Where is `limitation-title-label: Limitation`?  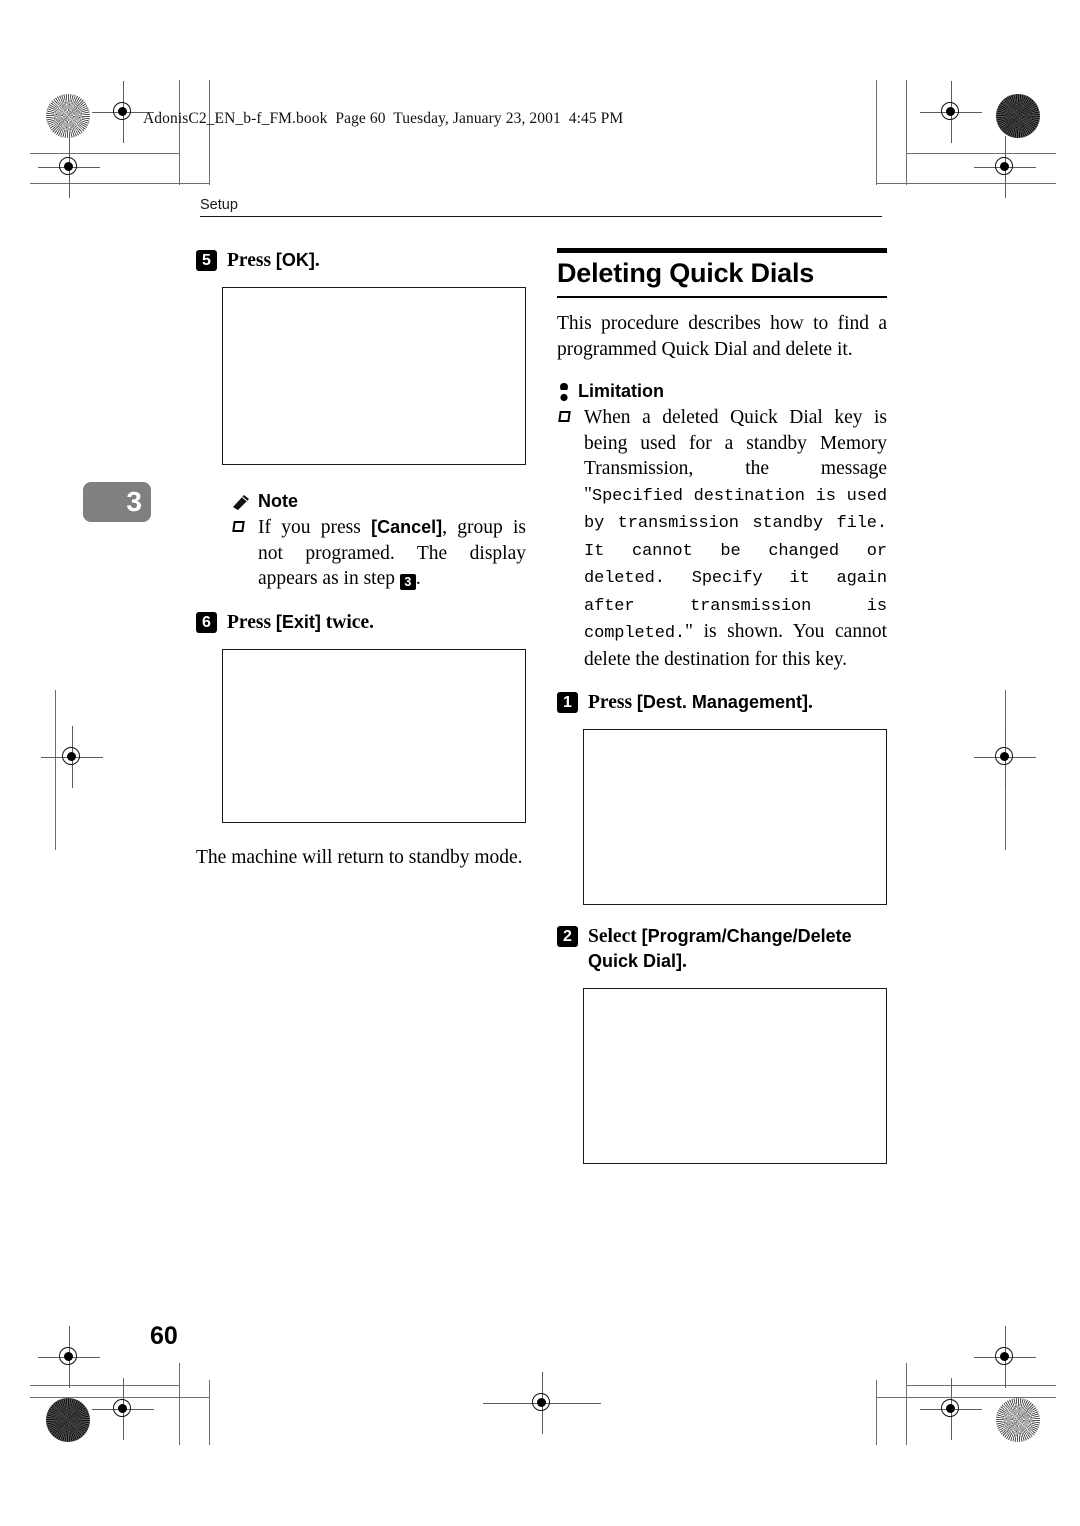 limitation-title-label: Limitation is located at coordinates (621, 391).